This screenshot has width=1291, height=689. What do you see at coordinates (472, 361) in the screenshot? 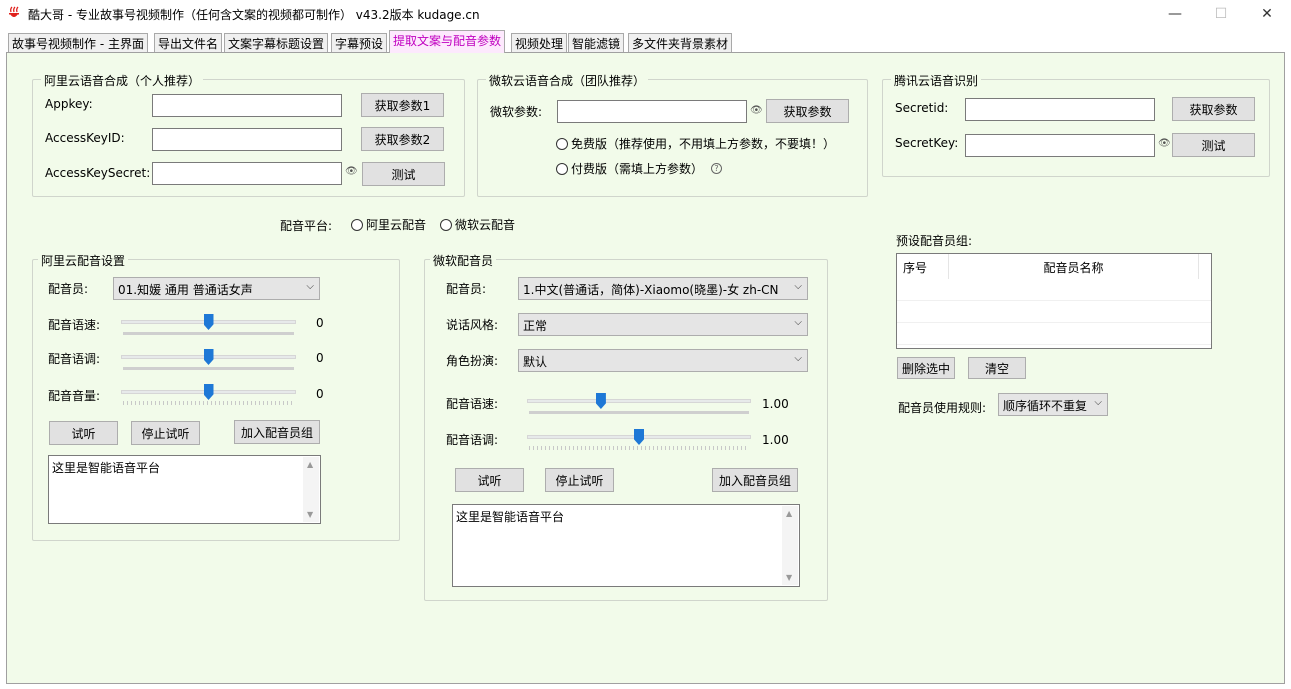
I see `ms-role-label: 角色扮演:` at bounding box center [472, 361].